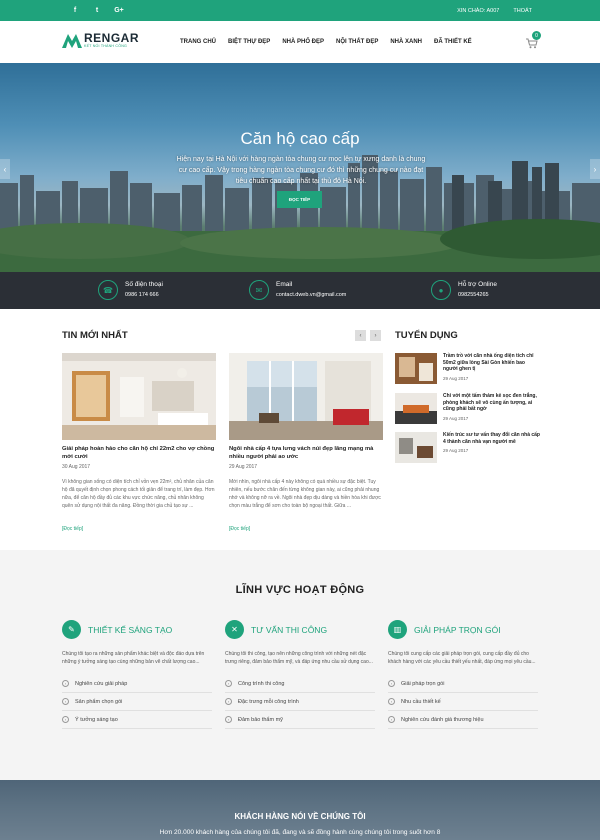 The height and width of the screenshot is (840, 600). What do you see at coordinates (357, 42) in the screenshot?
I see `nav-item-interiors: NỘI THẤT ĐẸP` at bounding box center [357, 42].